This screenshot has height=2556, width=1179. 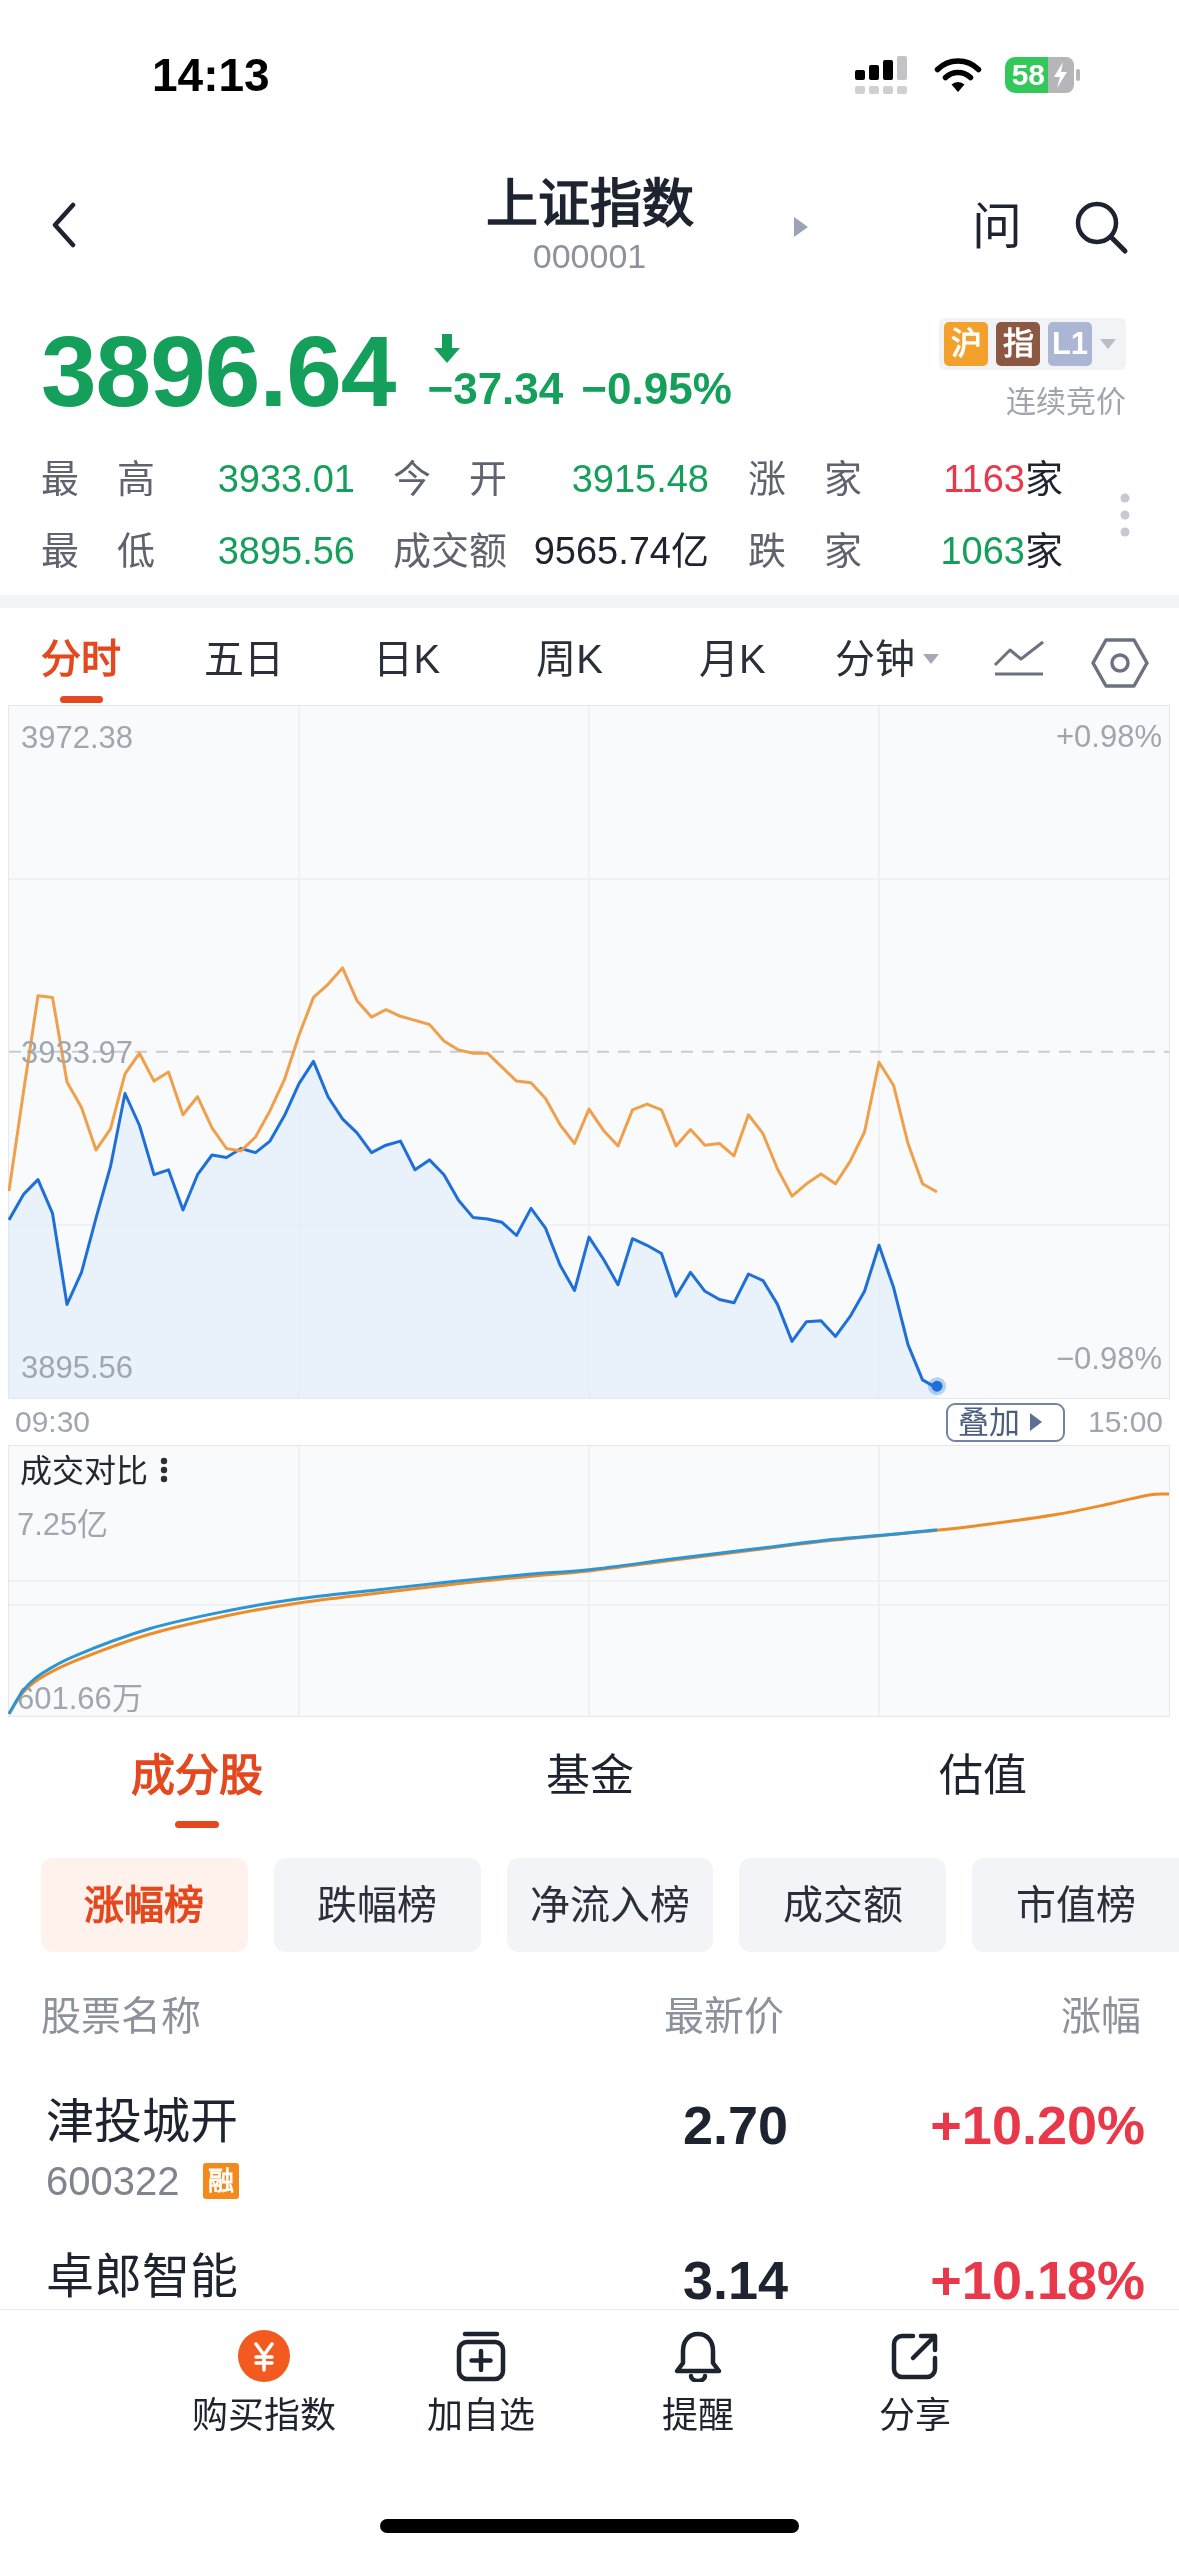 I want to click on stat-label: 成交额, so click(x=450, y=551).